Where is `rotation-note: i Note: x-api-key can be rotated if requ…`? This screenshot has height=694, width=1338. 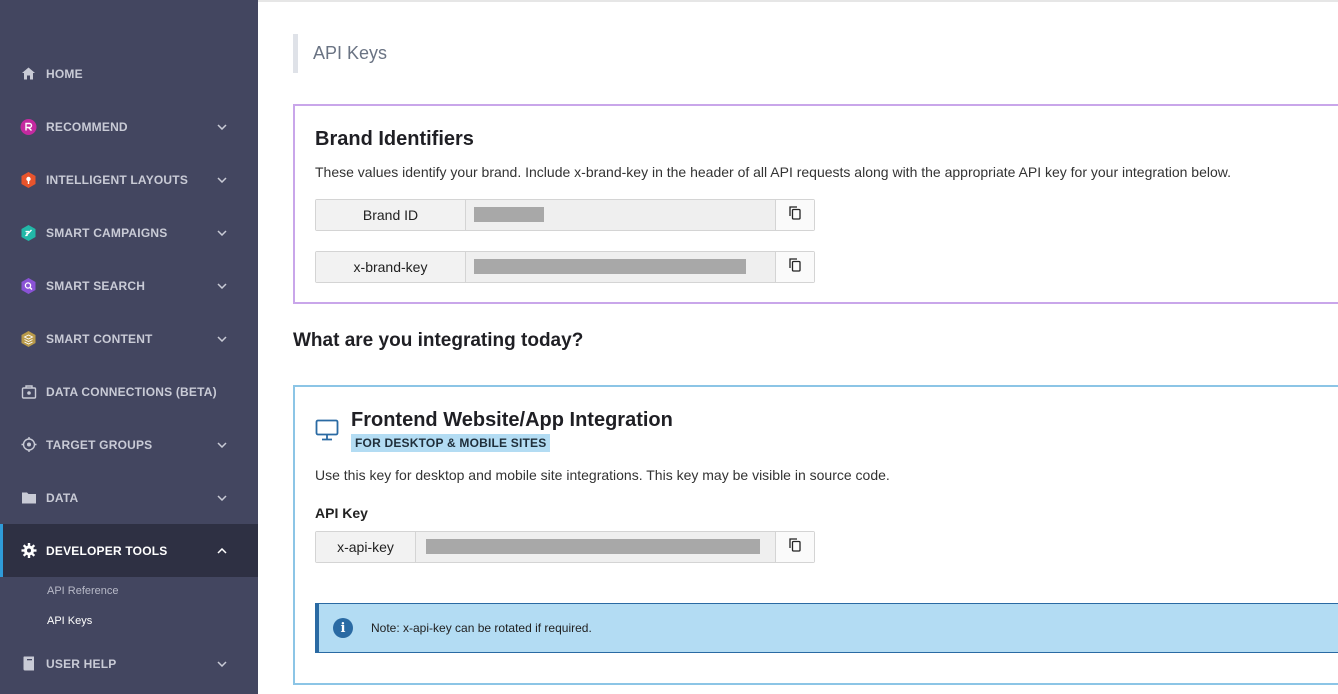
rotation-note: i Note: x-api-key can be rotated if requ… is located at coordinates (826, 628).